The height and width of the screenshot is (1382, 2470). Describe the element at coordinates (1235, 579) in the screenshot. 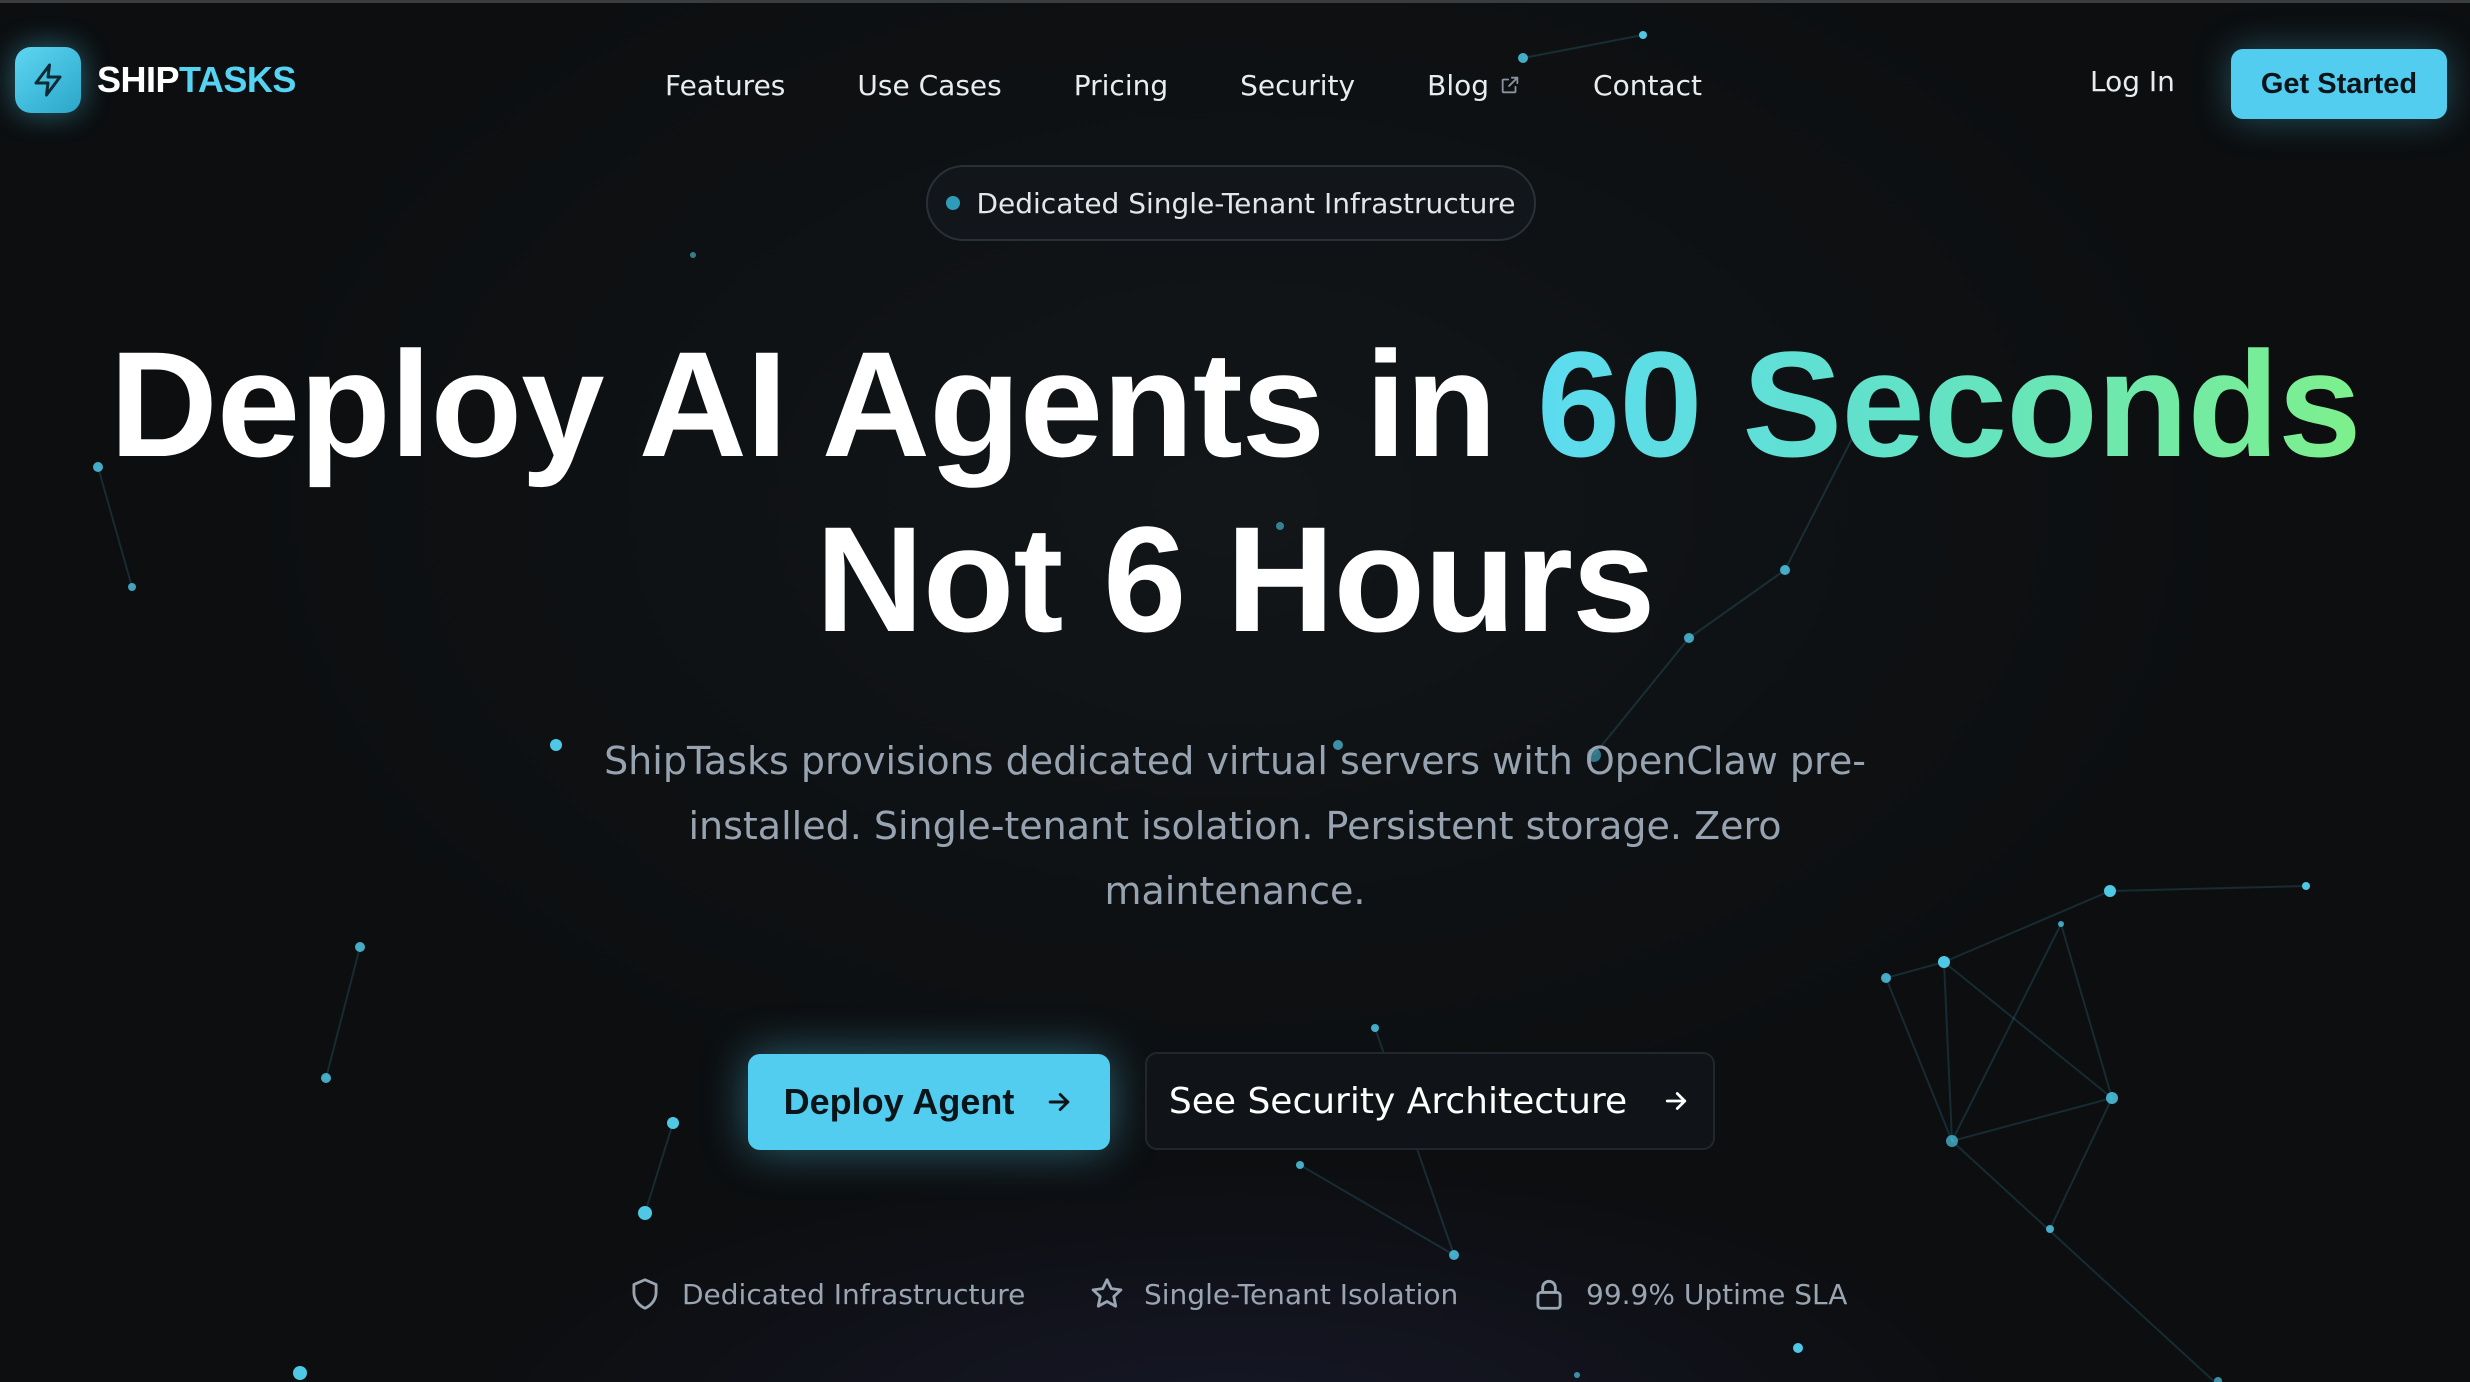

I see `hero-title-line-2: Not 6 Hours` at that location.